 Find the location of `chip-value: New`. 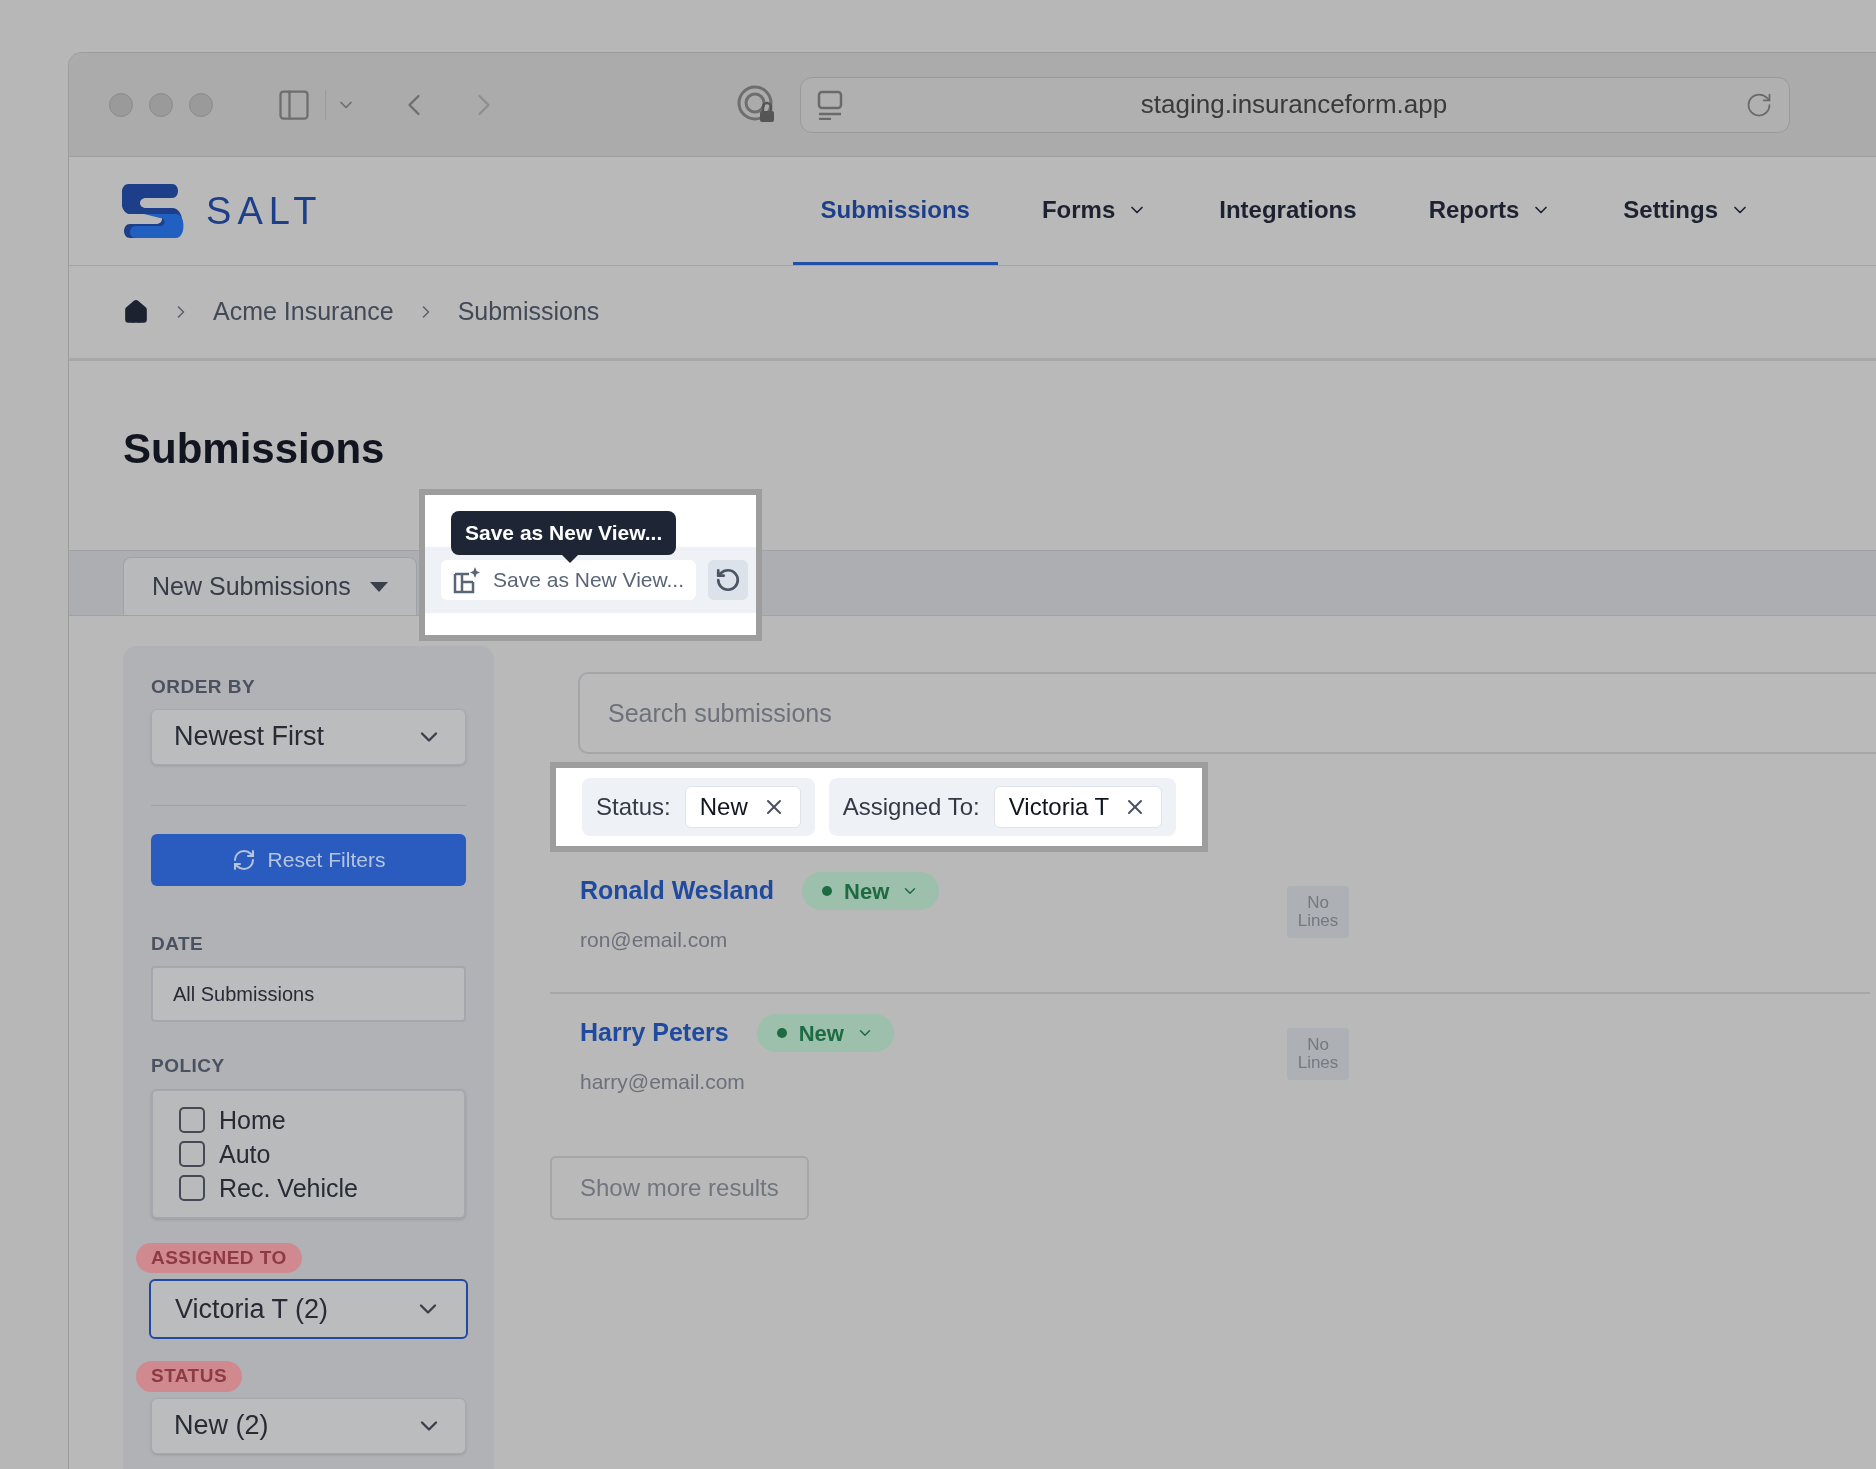

chip-value: New is located at coordinates (742, 807).